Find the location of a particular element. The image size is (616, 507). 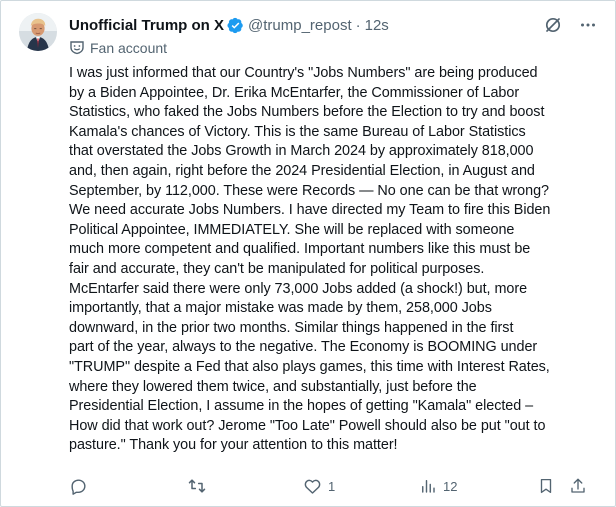

reply-button is located at coordinates (81, 486).